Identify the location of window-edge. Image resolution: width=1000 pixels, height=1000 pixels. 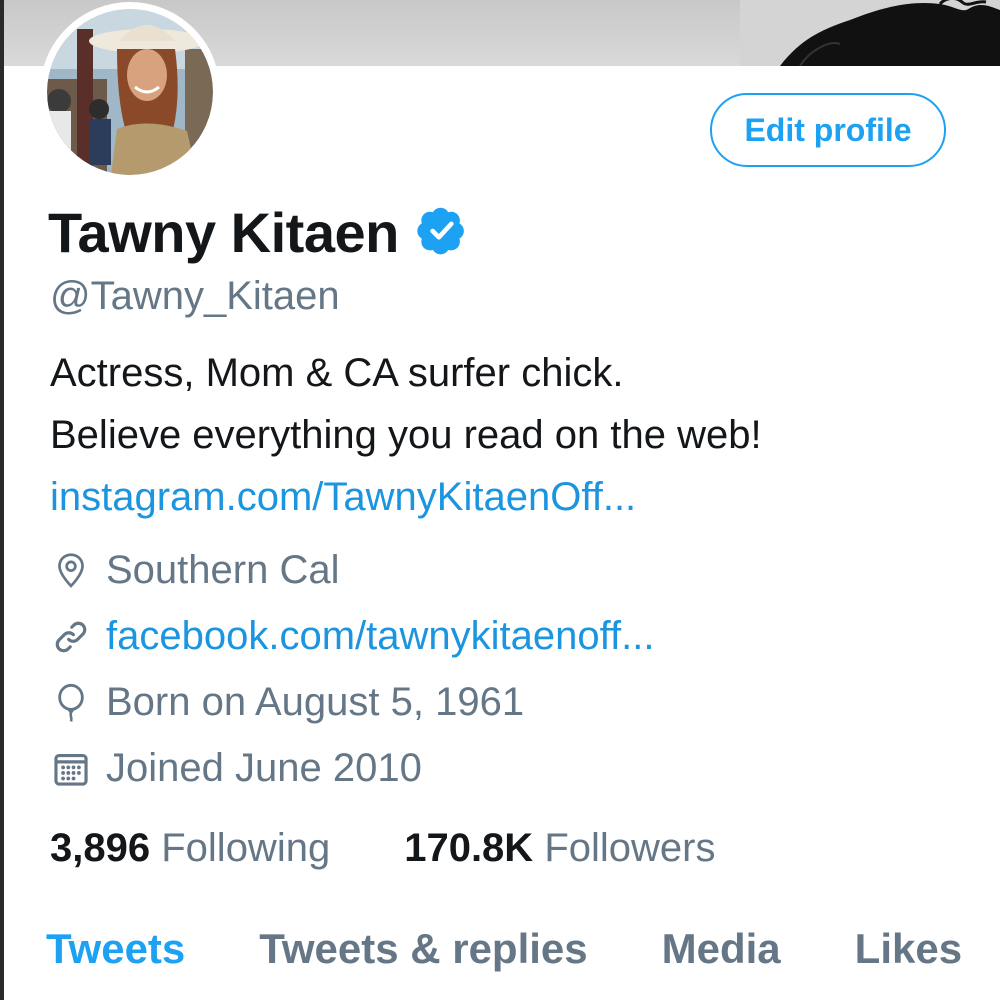
(2, 500).